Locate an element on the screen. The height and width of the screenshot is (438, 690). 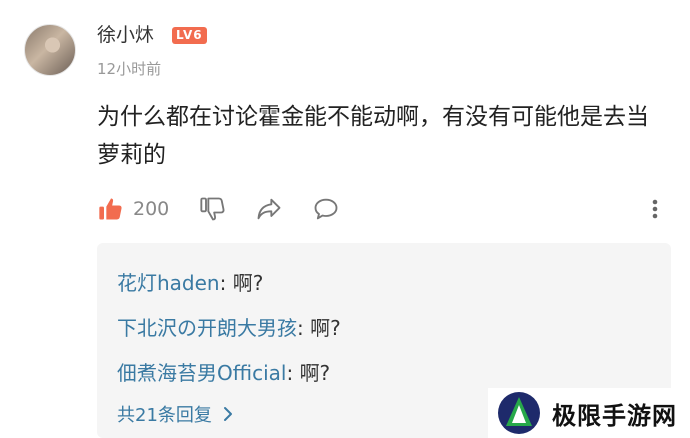
reply-author: 下北沢の开朗大男孩 is located at coordinates (207, 328).